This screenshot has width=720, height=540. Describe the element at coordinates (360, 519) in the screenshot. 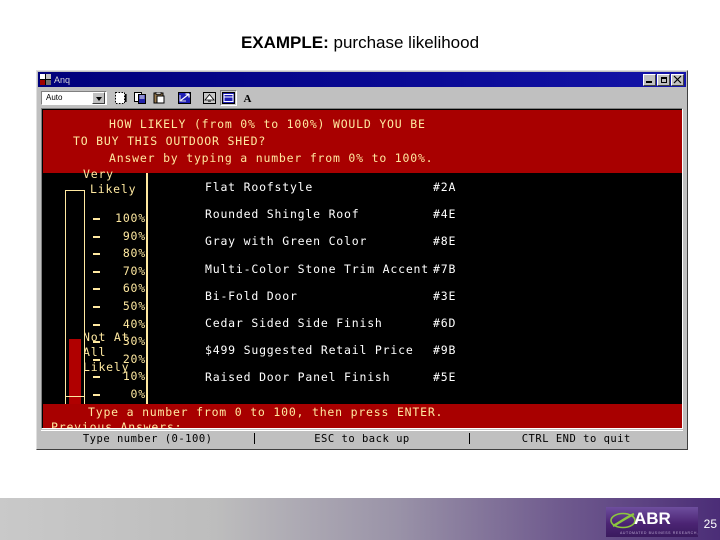

I see `brand-band: ABR AUTOMATED BUSINESS RESEARCH, LLC 25` at that location.